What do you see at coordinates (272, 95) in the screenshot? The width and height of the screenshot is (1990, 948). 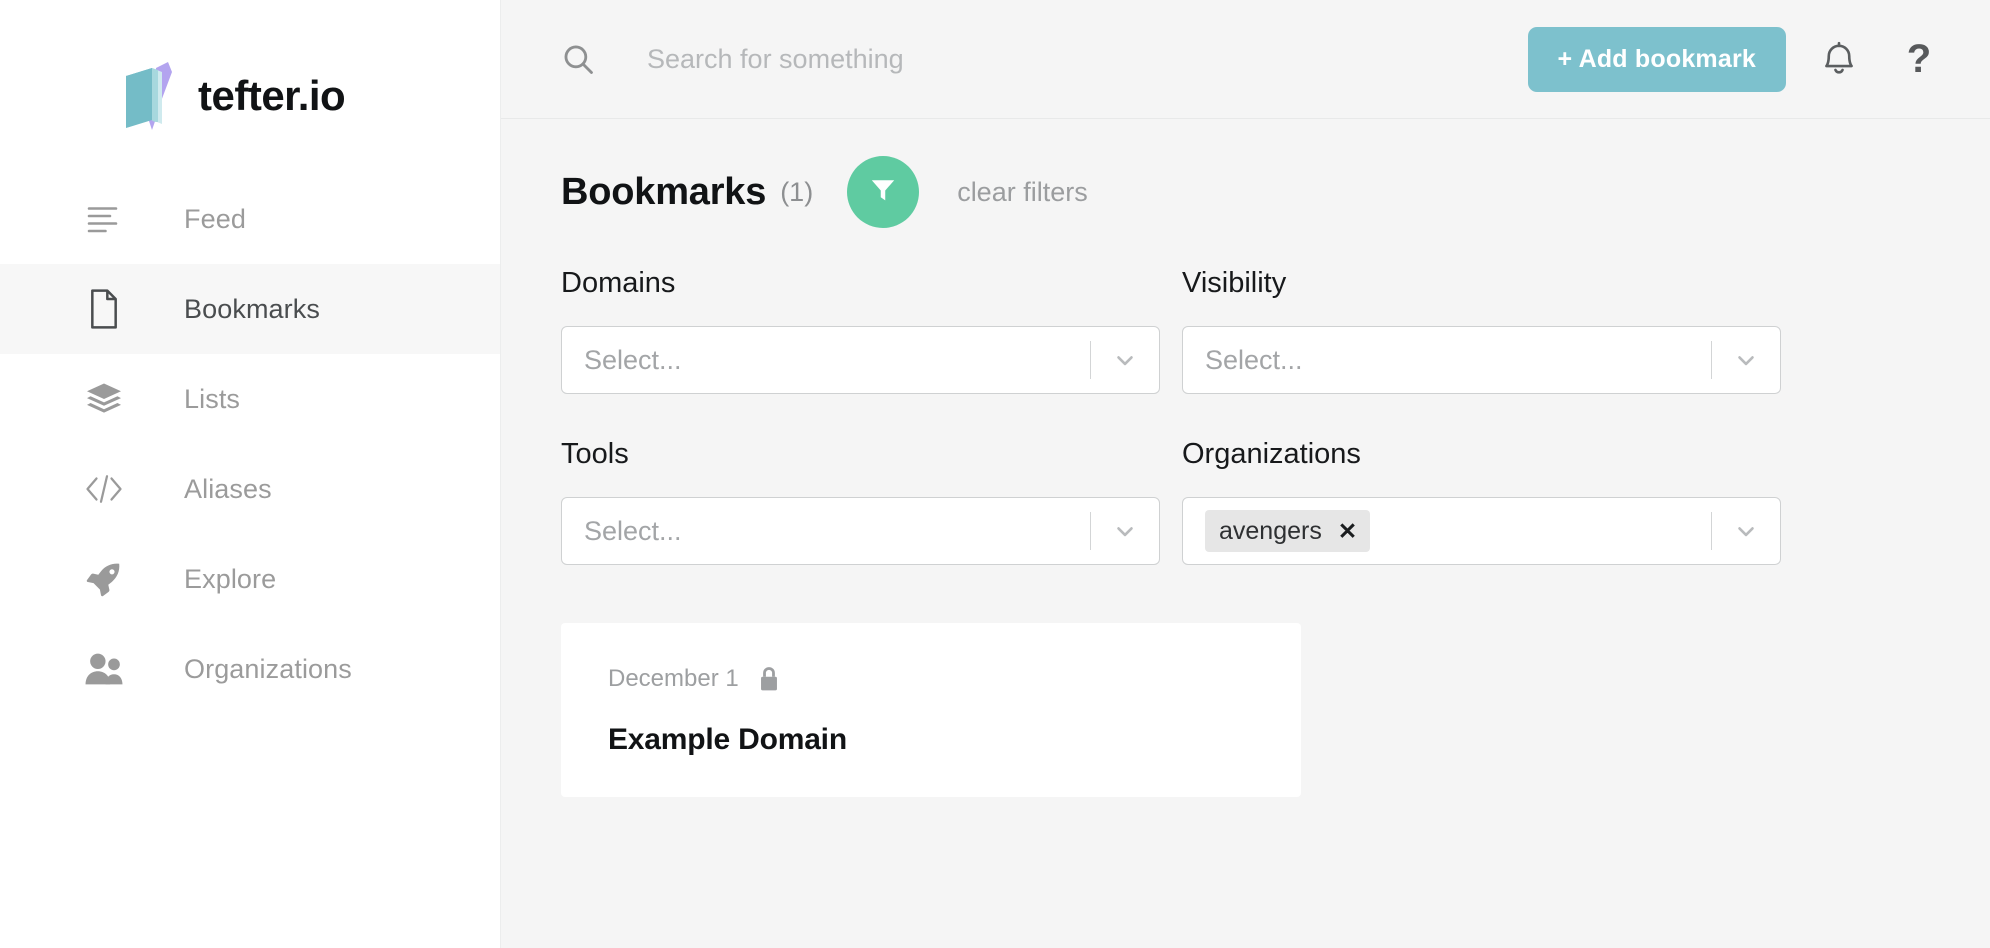 I see `brand-name: tefter.io` at bounding box center [272, 95].